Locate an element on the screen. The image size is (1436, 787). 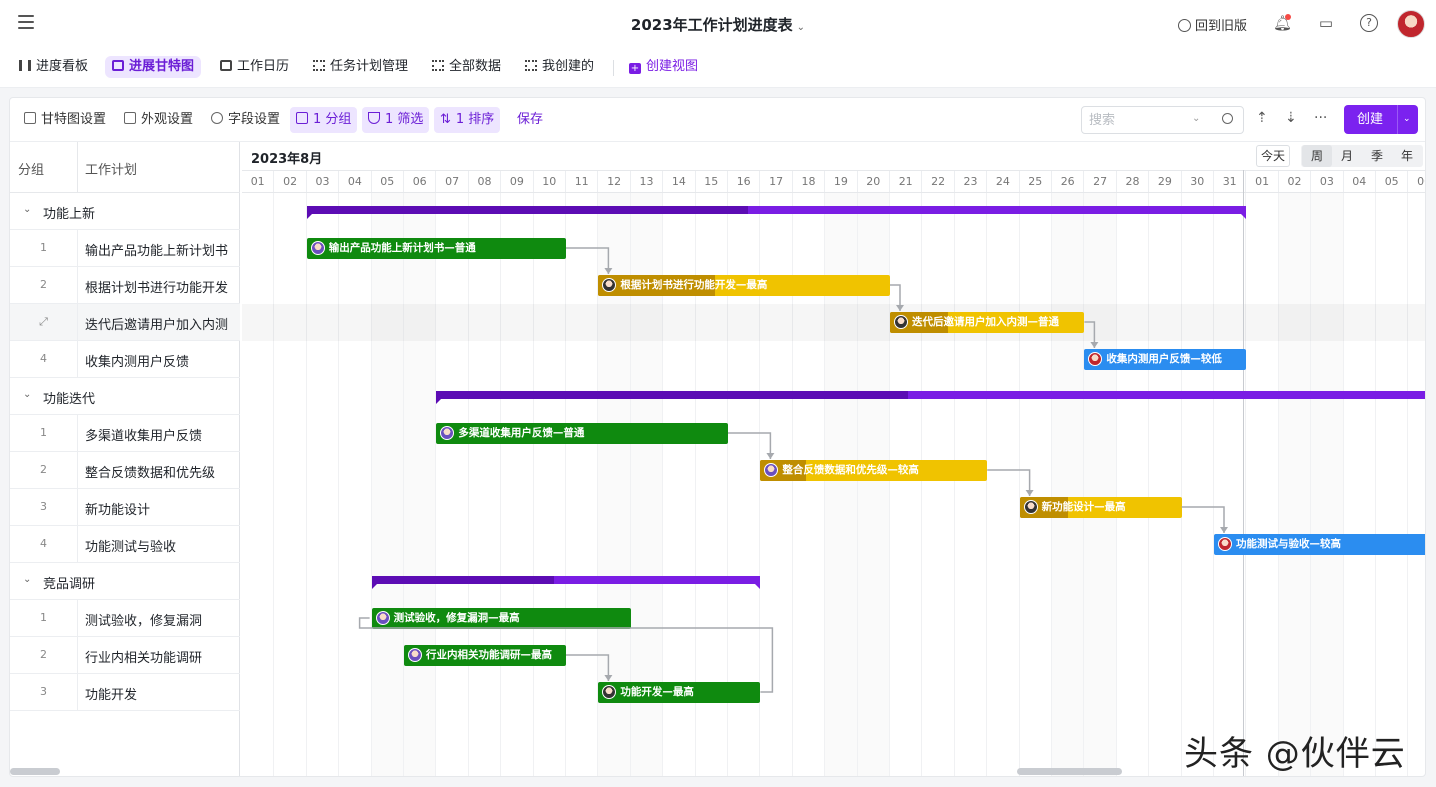
task-name: 根据计划书进行功能开发 is located at coordinates (157, 288).